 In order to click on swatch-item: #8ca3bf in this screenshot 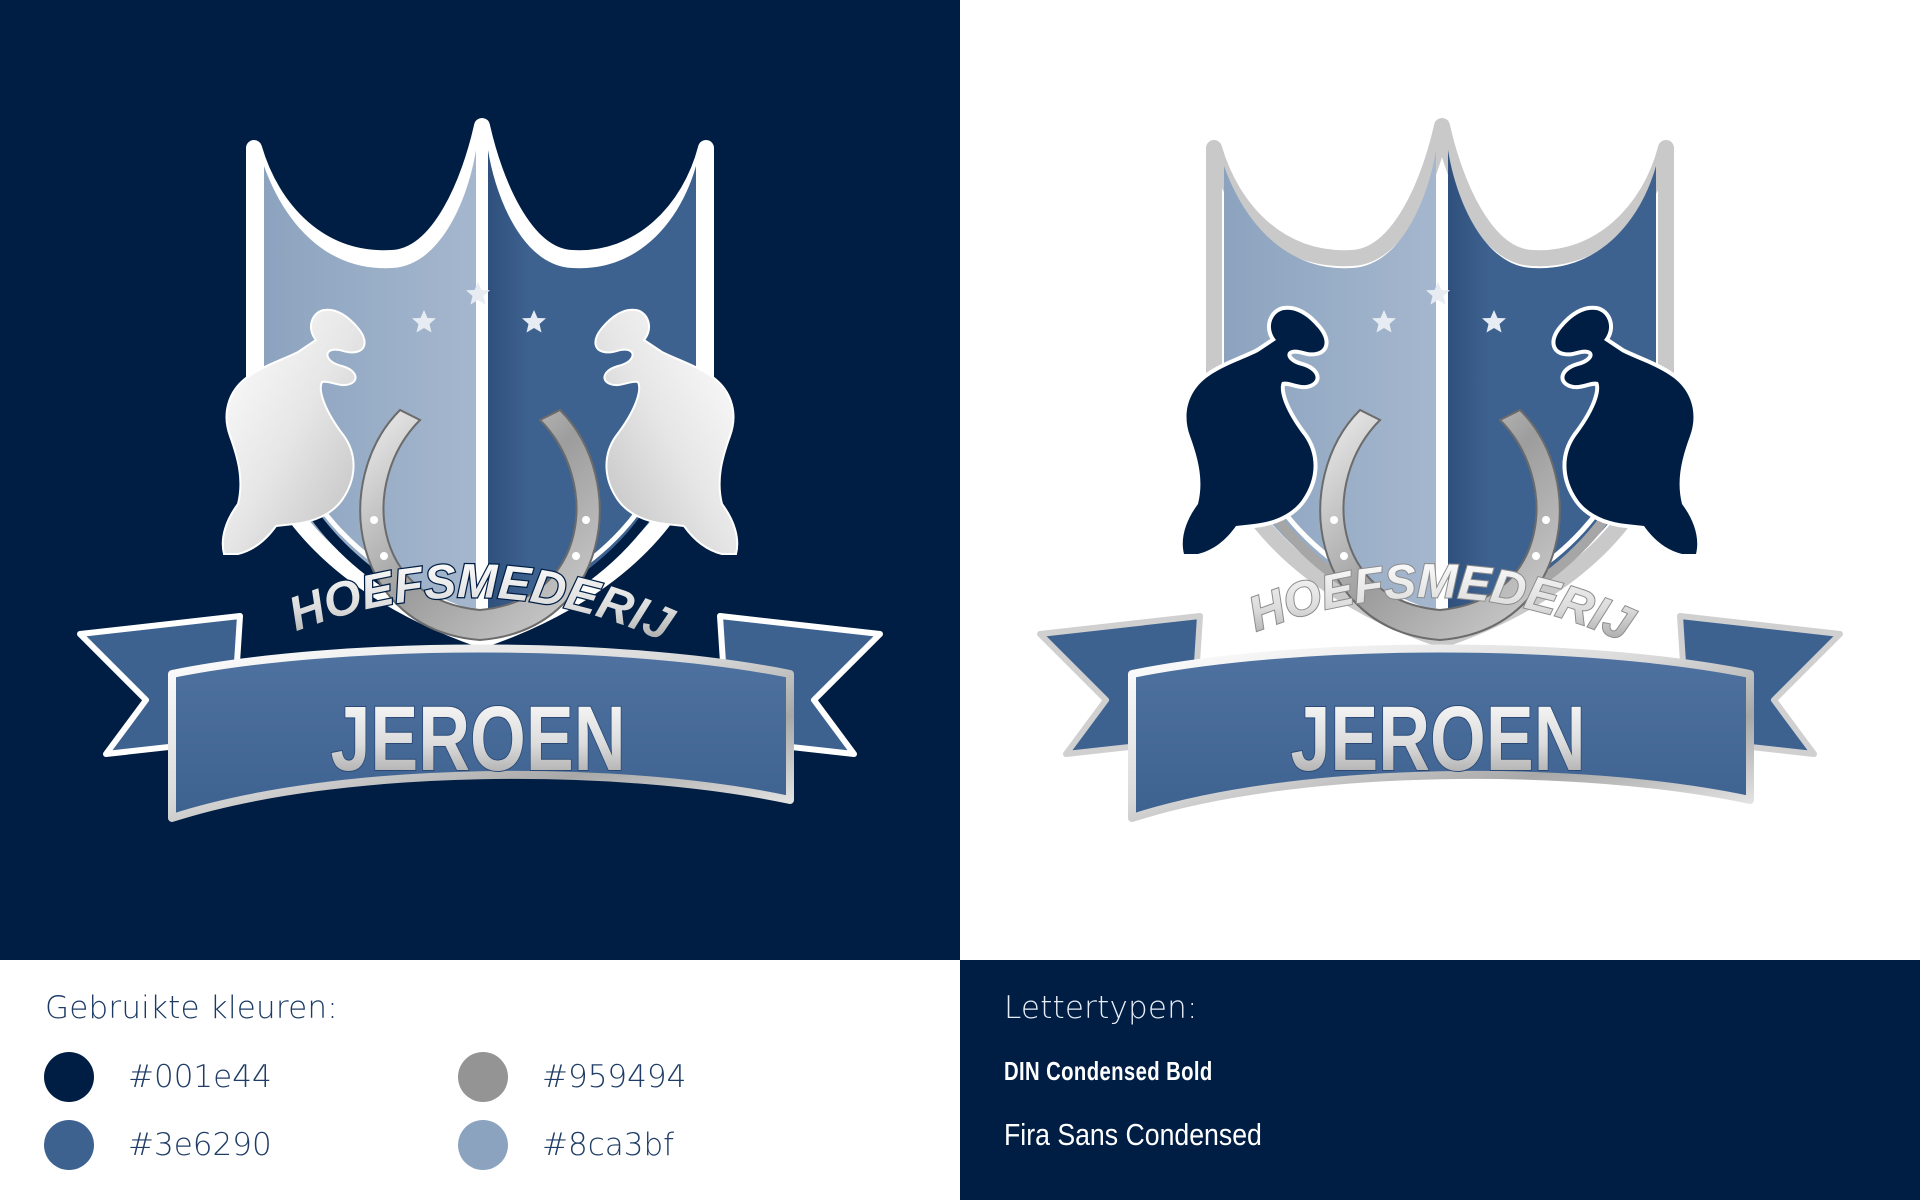, I will do `click(566, 1145)`.